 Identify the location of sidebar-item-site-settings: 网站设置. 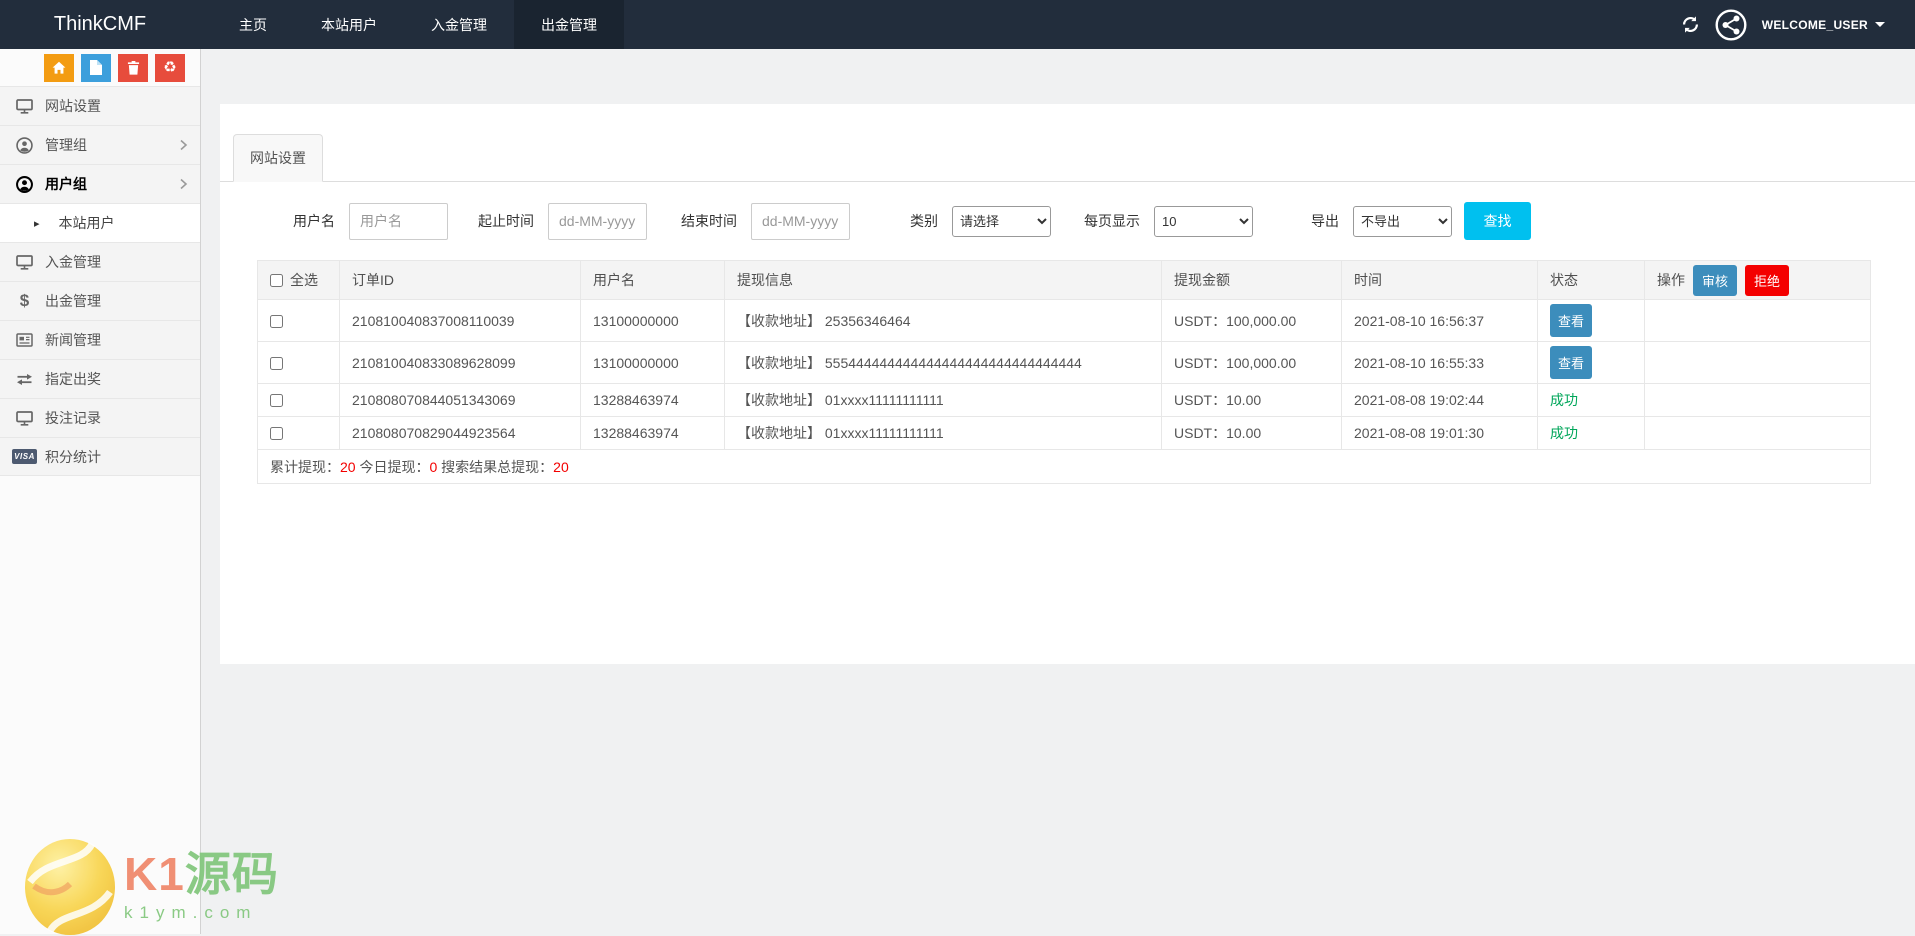
(100, 105).